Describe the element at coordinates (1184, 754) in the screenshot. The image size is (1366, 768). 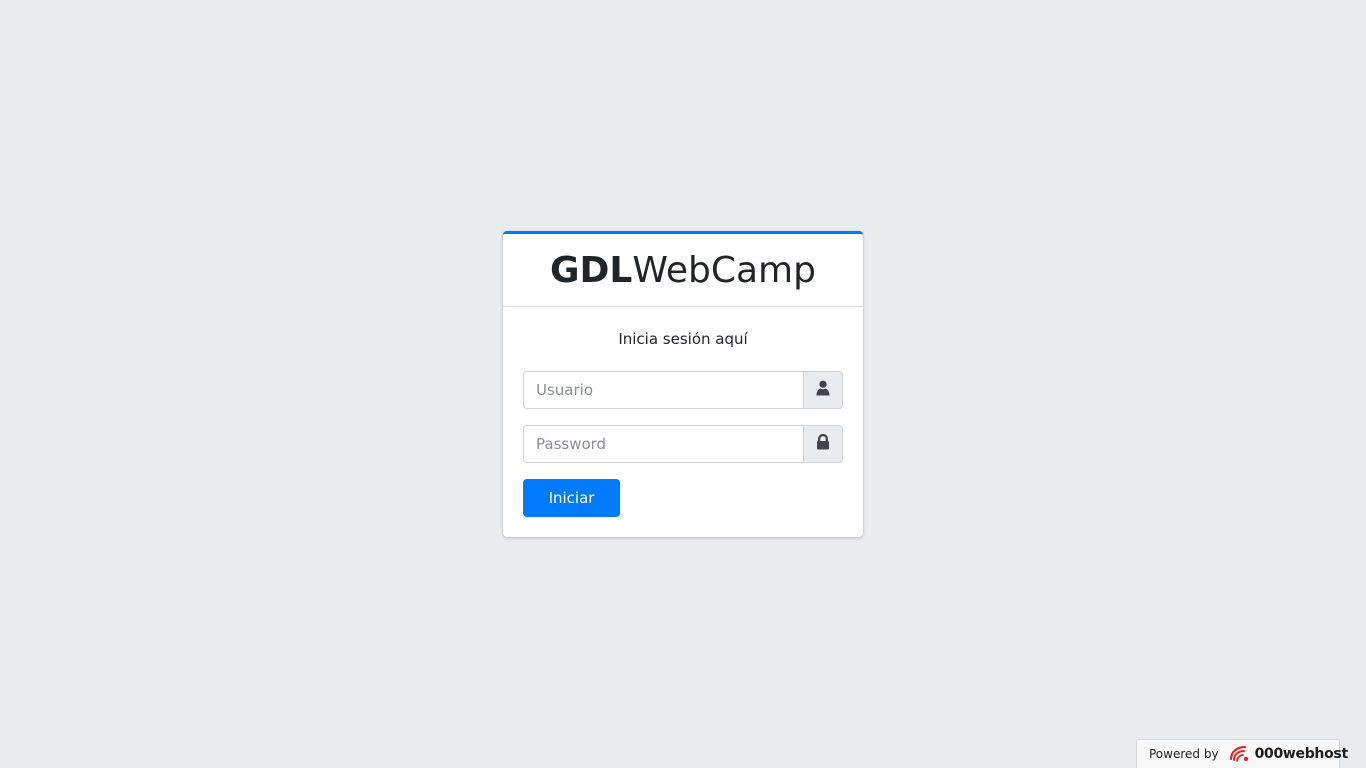
I see `powered-by-label: Powered by` at that location.